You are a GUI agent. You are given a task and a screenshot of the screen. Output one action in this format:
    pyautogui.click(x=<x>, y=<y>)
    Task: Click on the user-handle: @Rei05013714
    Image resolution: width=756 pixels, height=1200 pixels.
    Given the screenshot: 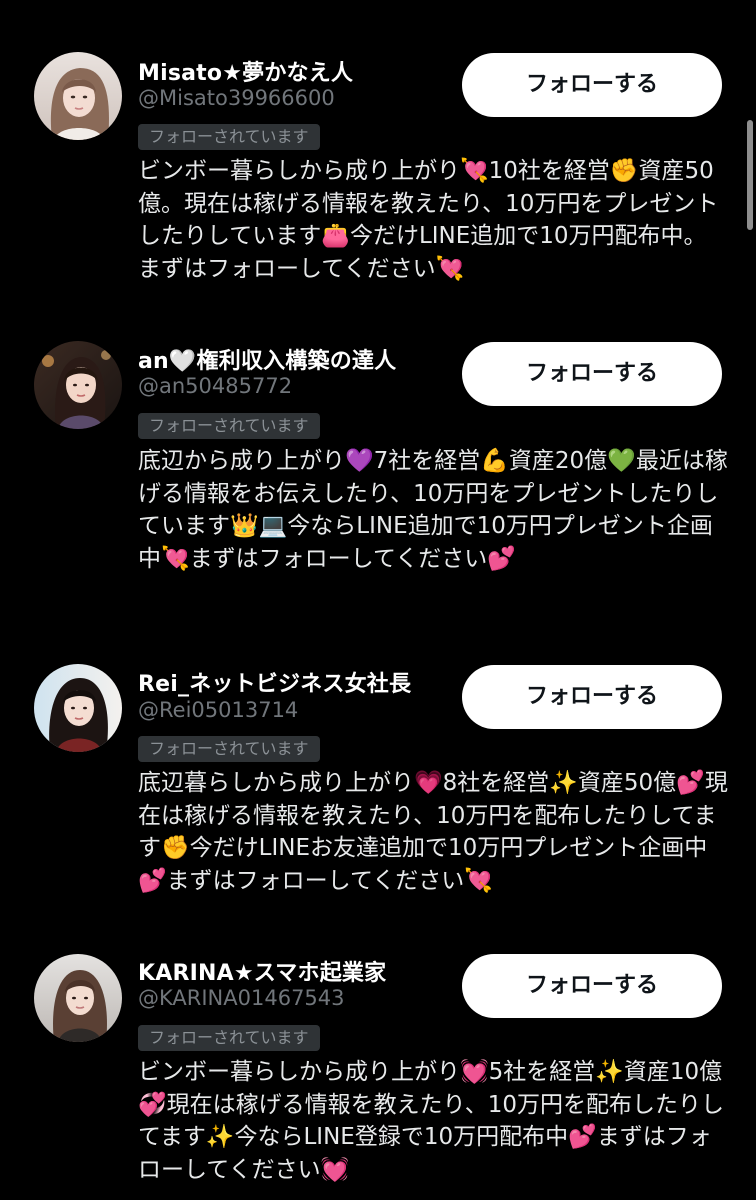 What is the action you would take?
    pyautogui.click(x=218, y=710)
    